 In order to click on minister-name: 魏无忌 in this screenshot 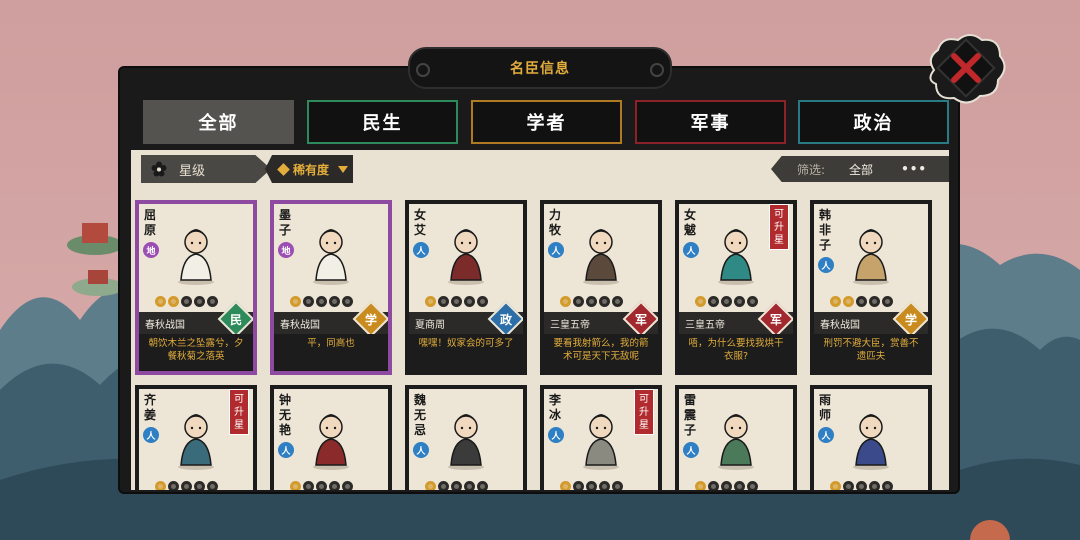, I will do `click(420, 415)`.